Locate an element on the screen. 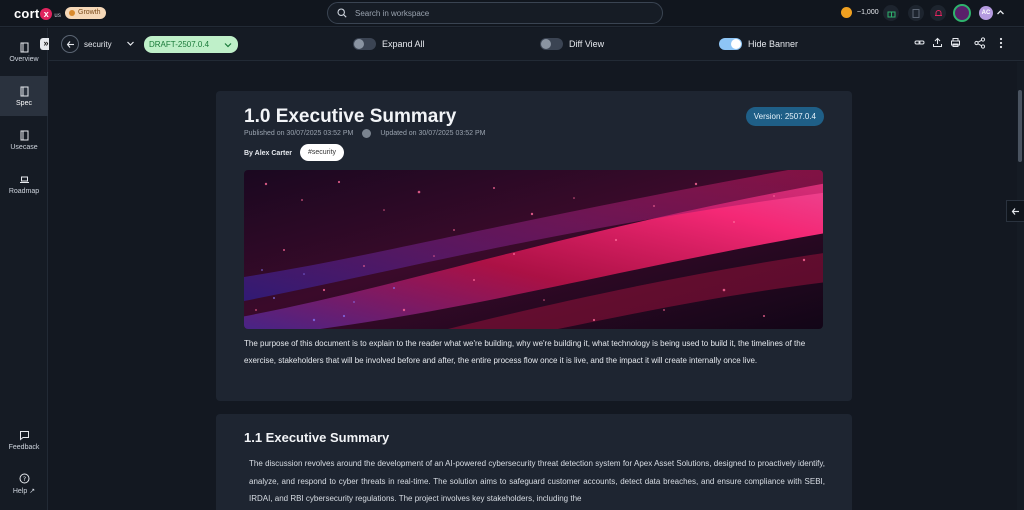 This screenshot has width=1024, height=510. sidebar-item-help: ? Help ↗ is located at coordinates (24, 484).